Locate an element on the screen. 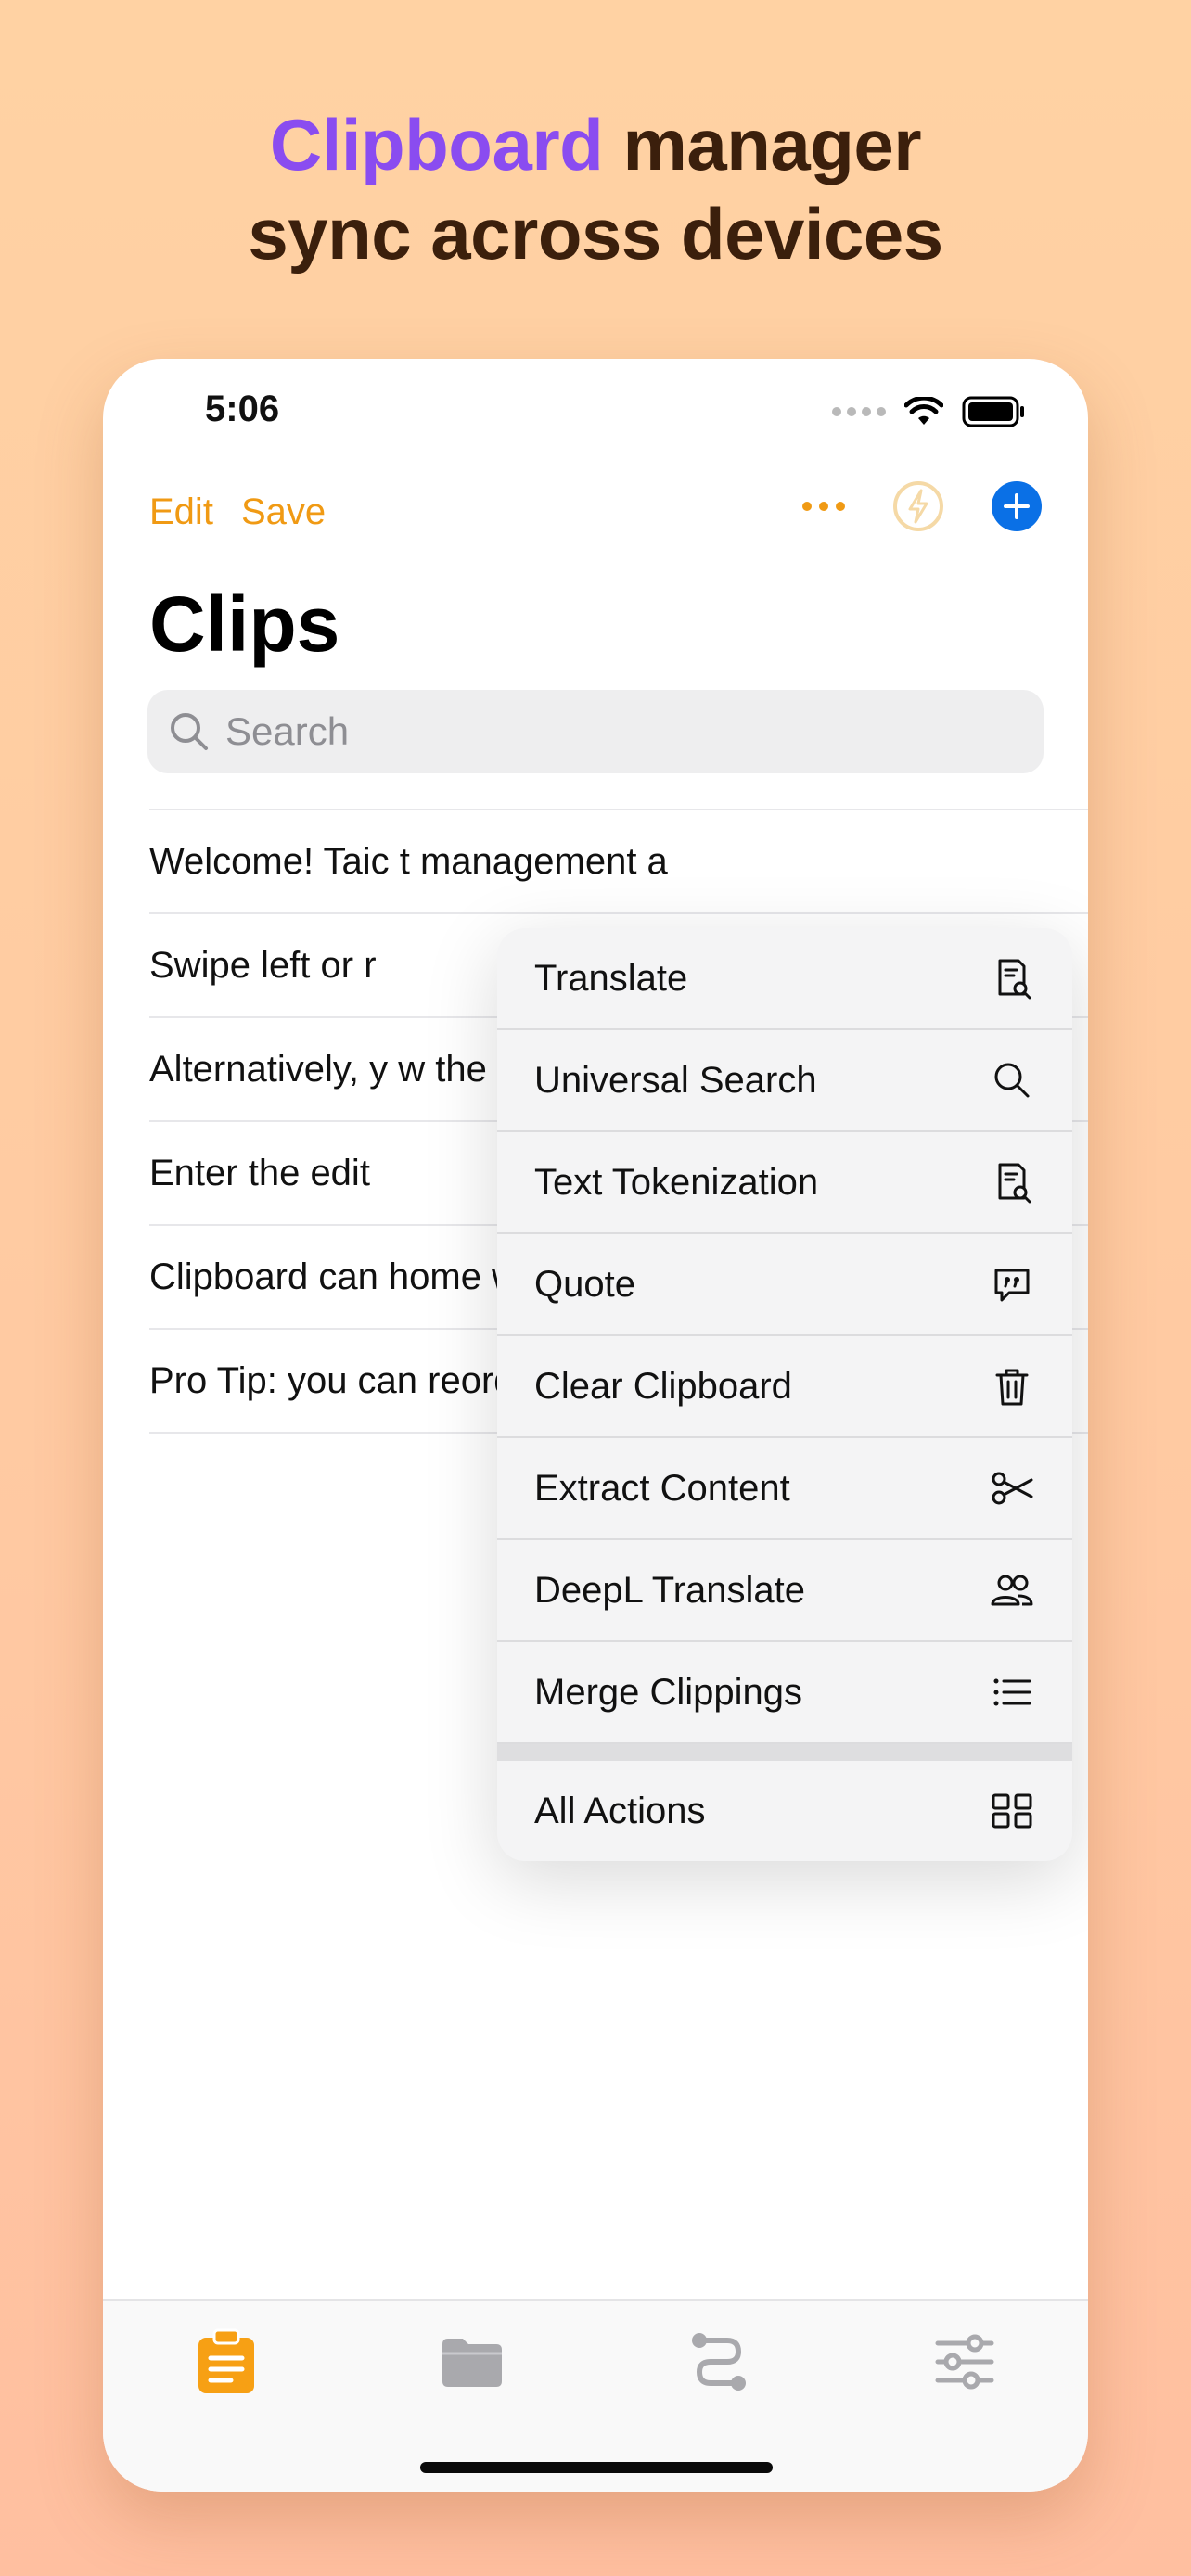  list-icon is located at coordinates (1012, 1692).